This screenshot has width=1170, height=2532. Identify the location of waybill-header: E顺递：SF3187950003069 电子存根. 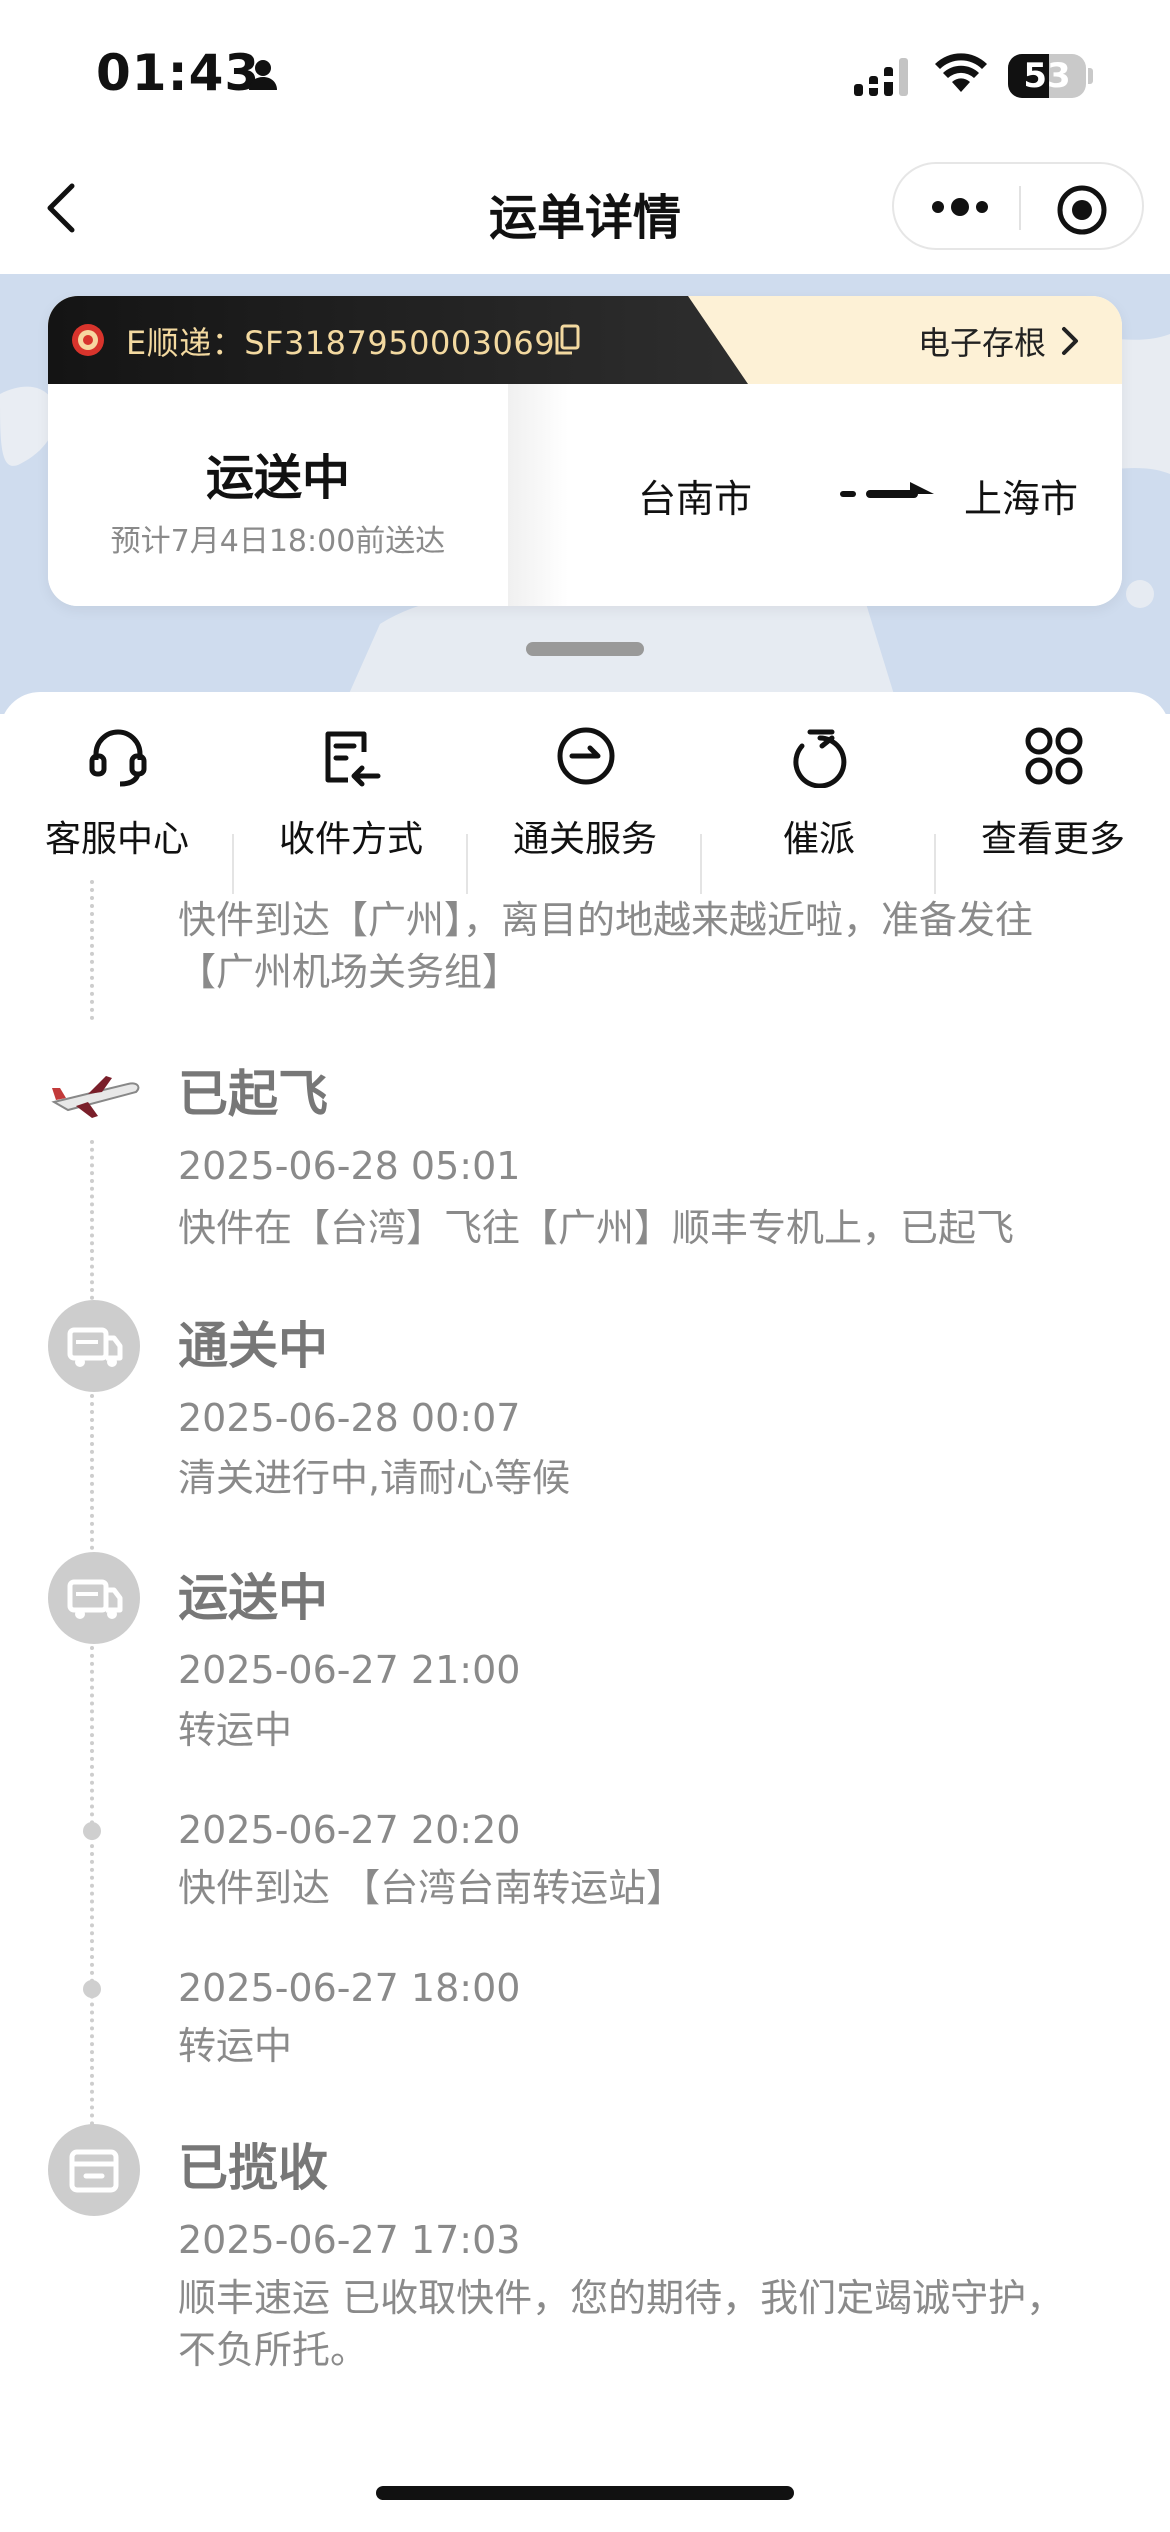
(585, 340).